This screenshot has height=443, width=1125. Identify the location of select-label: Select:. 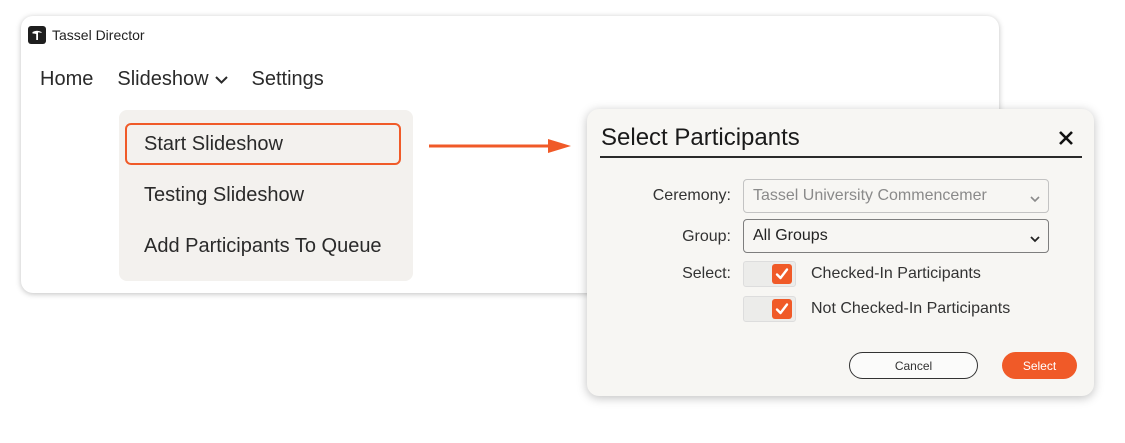
(706, 273).